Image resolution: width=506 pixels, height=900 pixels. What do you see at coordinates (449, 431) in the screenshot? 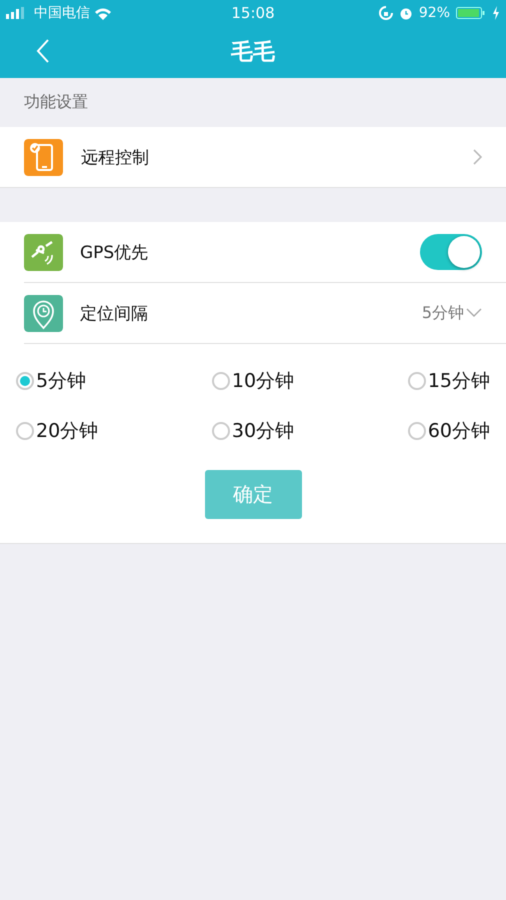
I see `interval-option: 60分钟` at bounding box center [449, 431].